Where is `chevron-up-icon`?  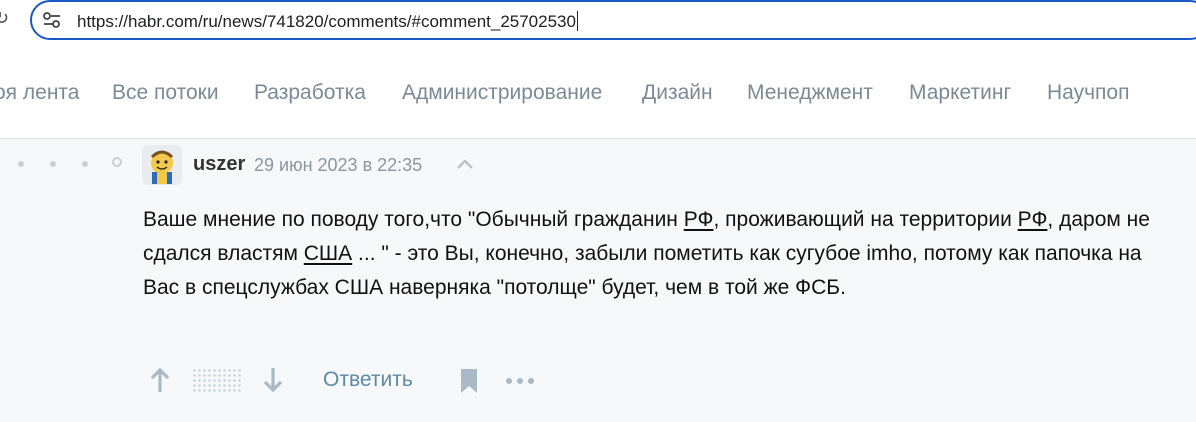 chevron-up-icon is located at coordinates (465, 164).